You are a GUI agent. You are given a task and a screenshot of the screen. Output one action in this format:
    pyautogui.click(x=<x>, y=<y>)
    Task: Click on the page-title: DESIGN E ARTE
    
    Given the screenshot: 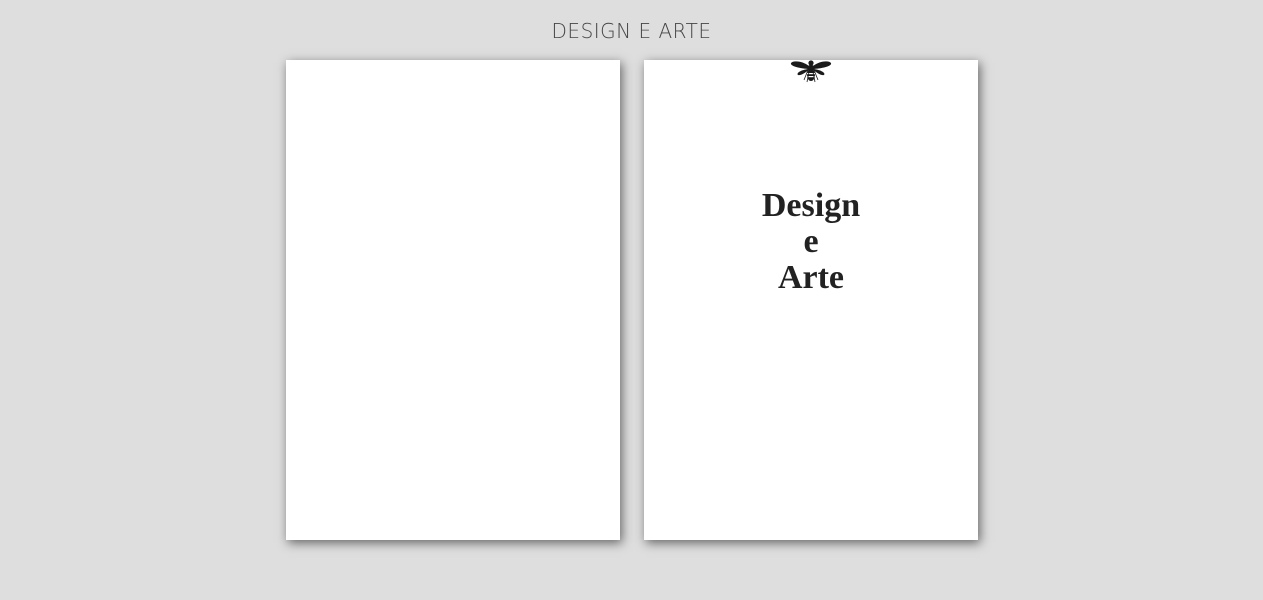 What is the action you would take?
    pyautogui.click(x=631, y=31)
    